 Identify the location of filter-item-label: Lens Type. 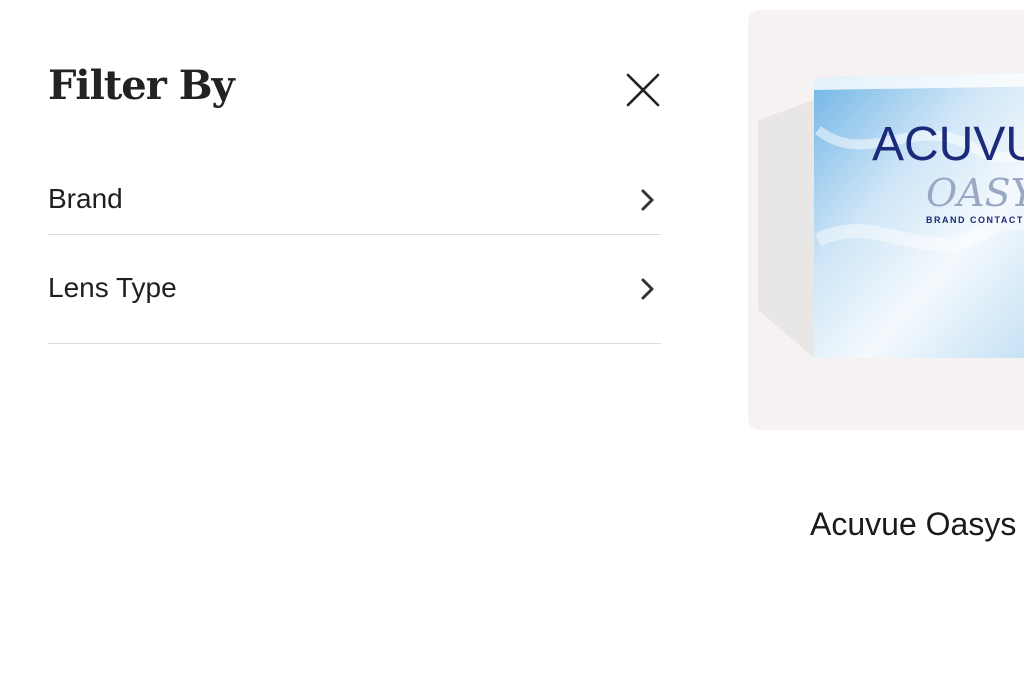
(112, 287).